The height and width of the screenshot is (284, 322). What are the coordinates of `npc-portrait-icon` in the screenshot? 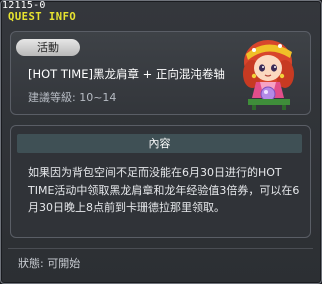 It's located at (268, 75).